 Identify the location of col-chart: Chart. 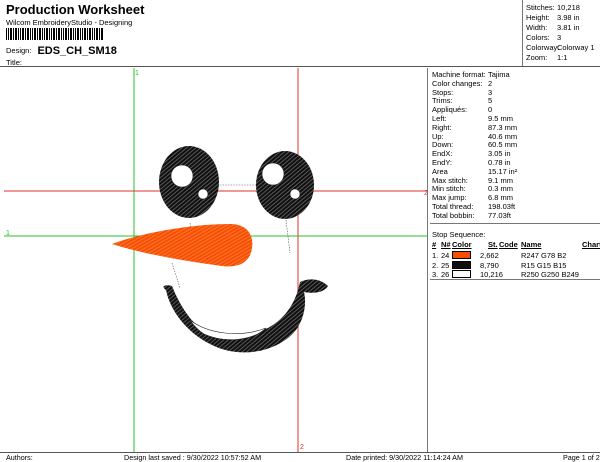
(591, 244).